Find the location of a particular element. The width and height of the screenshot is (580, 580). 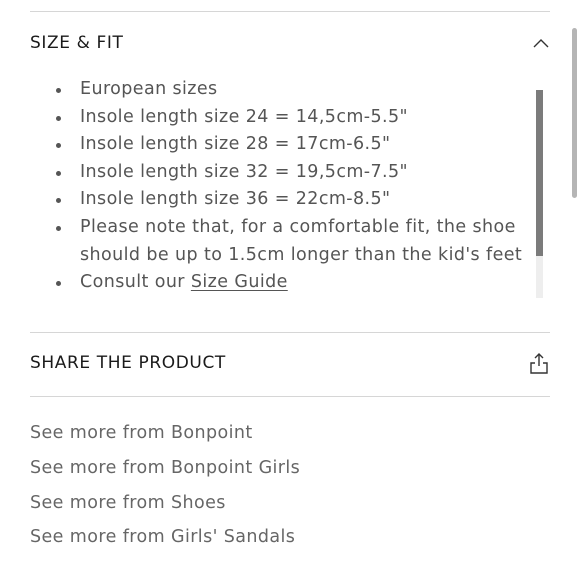

share-product-header: SHARE THE PRODUCT is located at coordinates (290, 363).